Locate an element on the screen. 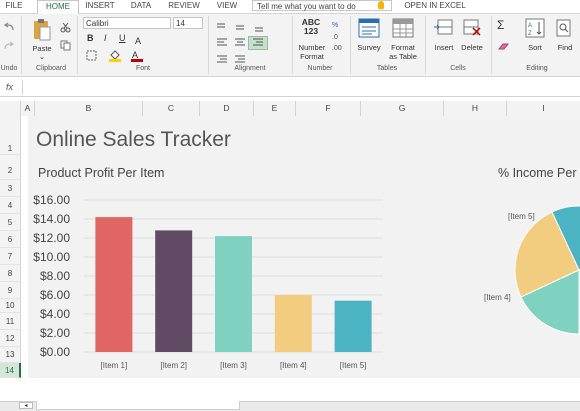  indent-icons is located at coordinates (246, 59).